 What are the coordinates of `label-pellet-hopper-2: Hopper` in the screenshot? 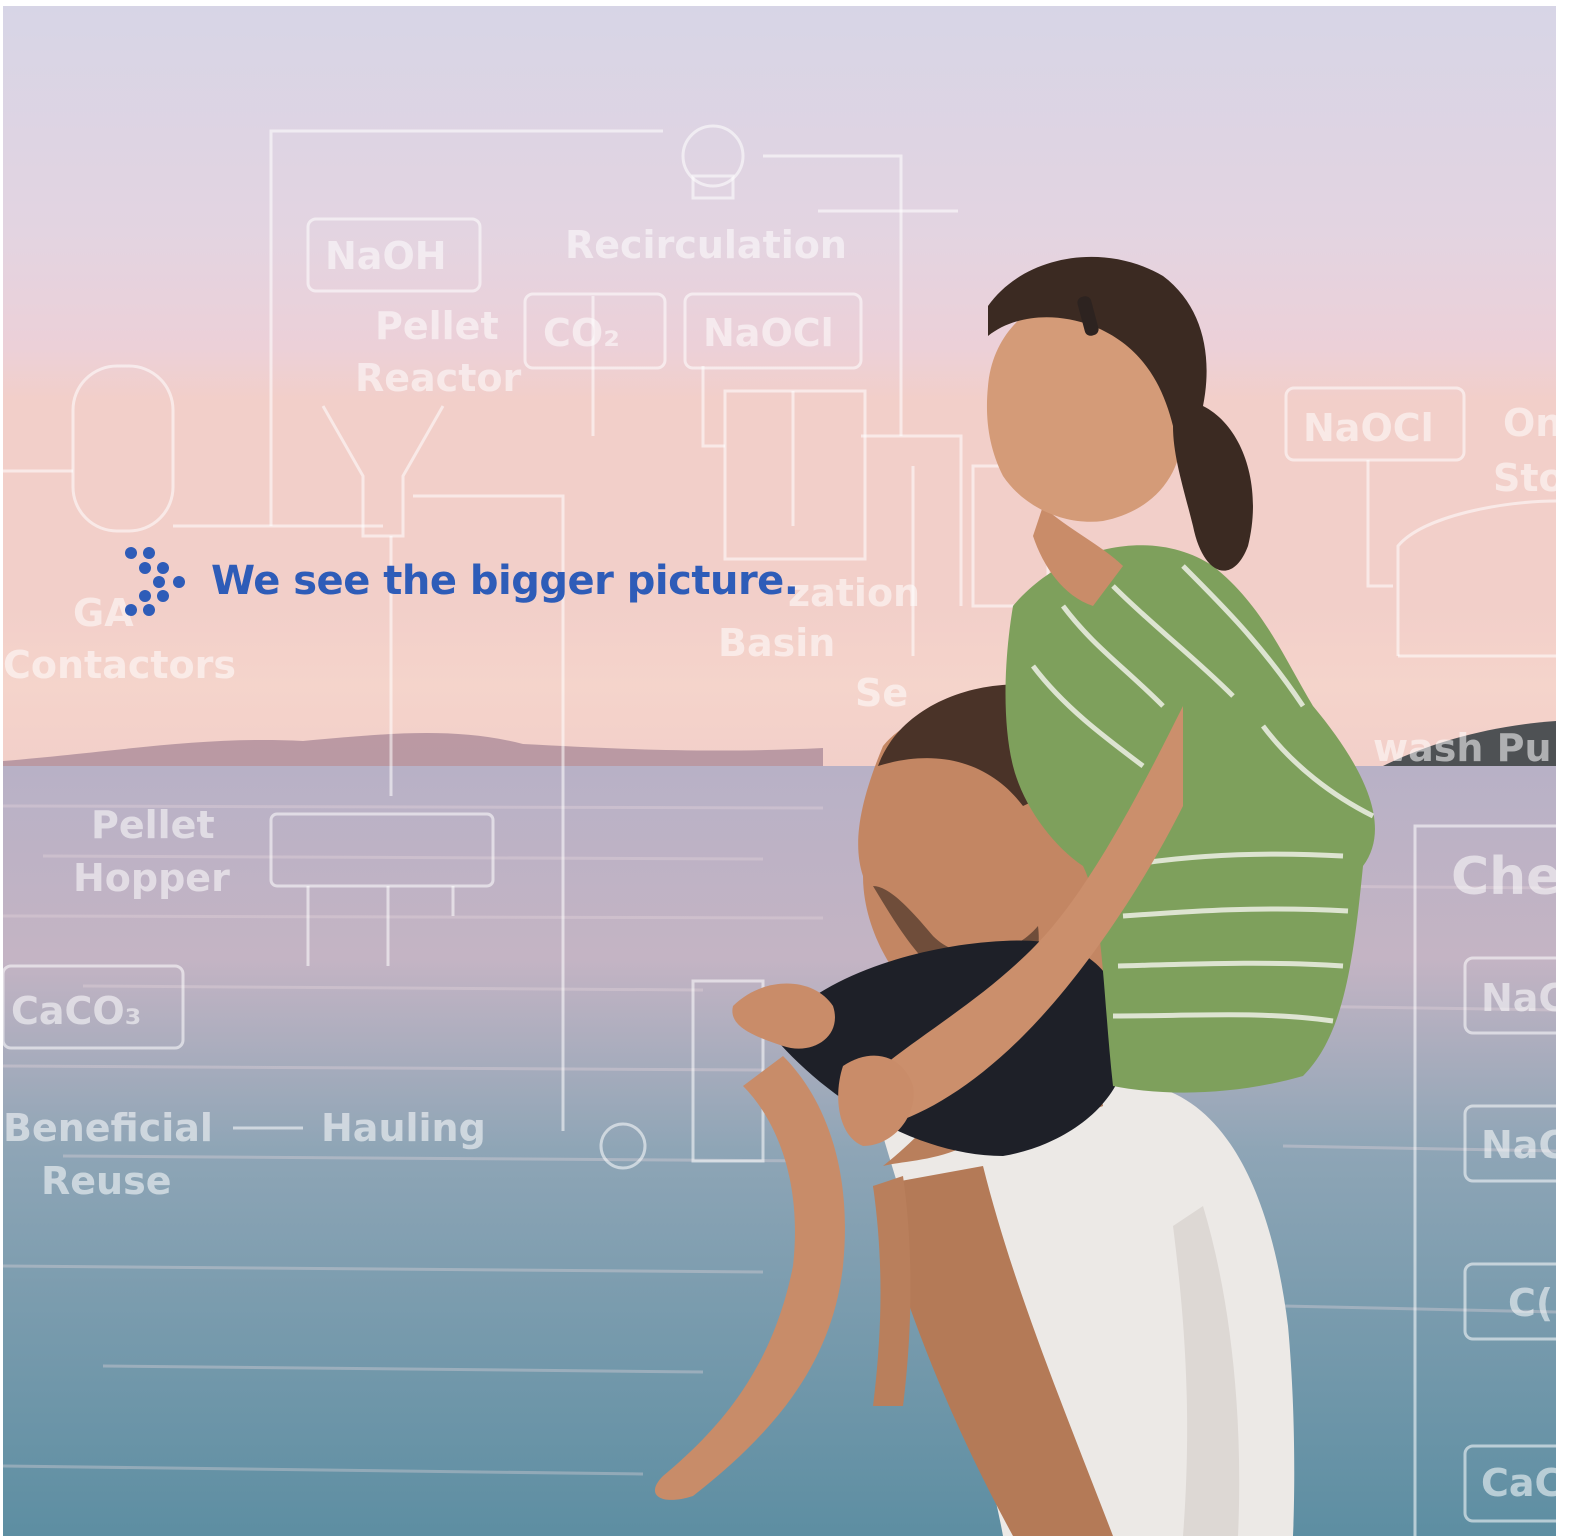 It's located at (151, 878).